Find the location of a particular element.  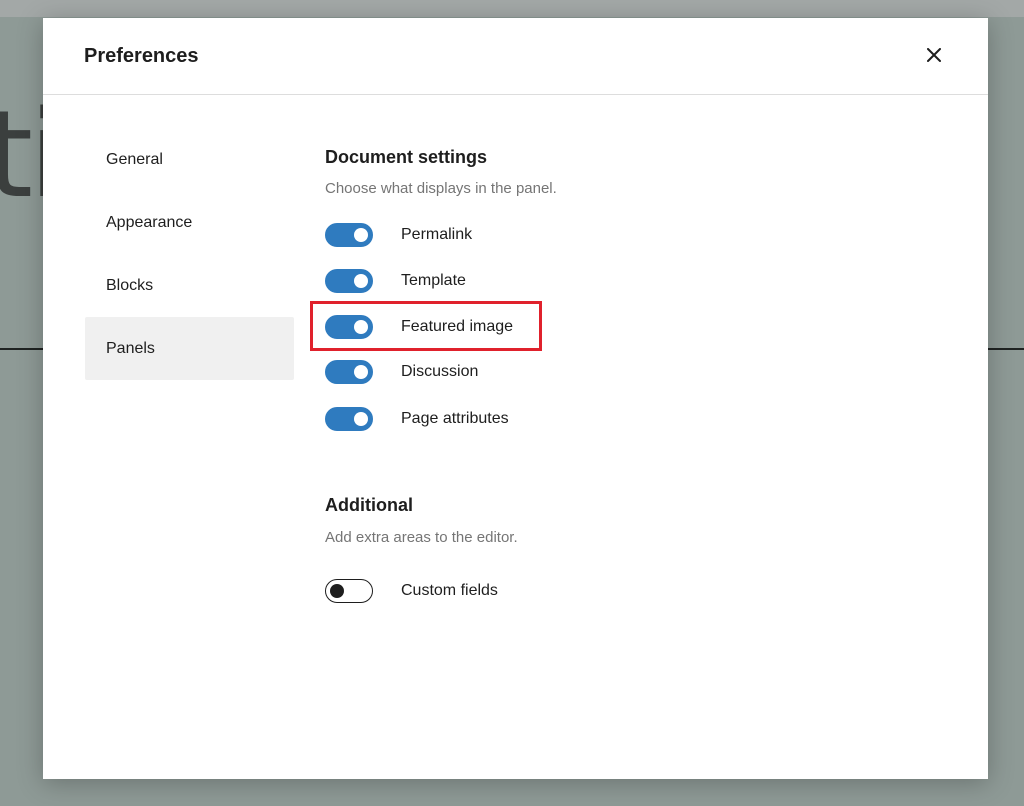

template-toggle-row: Template is located at coordinates (395, 281).